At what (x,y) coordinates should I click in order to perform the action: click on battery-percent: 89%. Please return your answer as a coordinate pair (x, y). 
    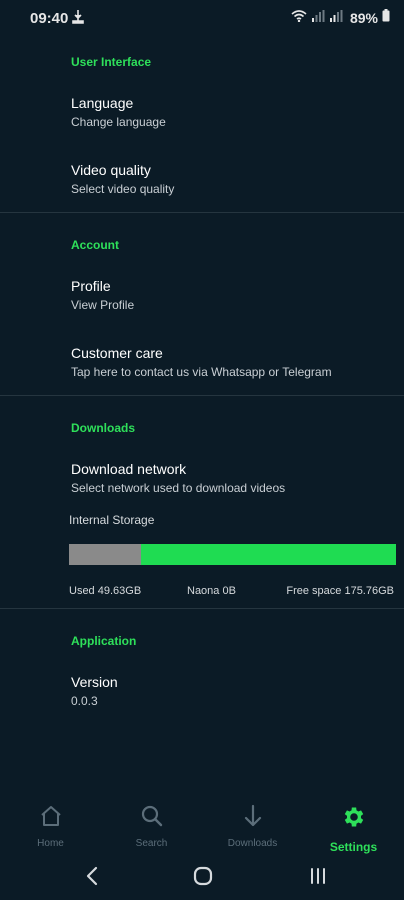
    Looking at the image, I should click on (363, 18).